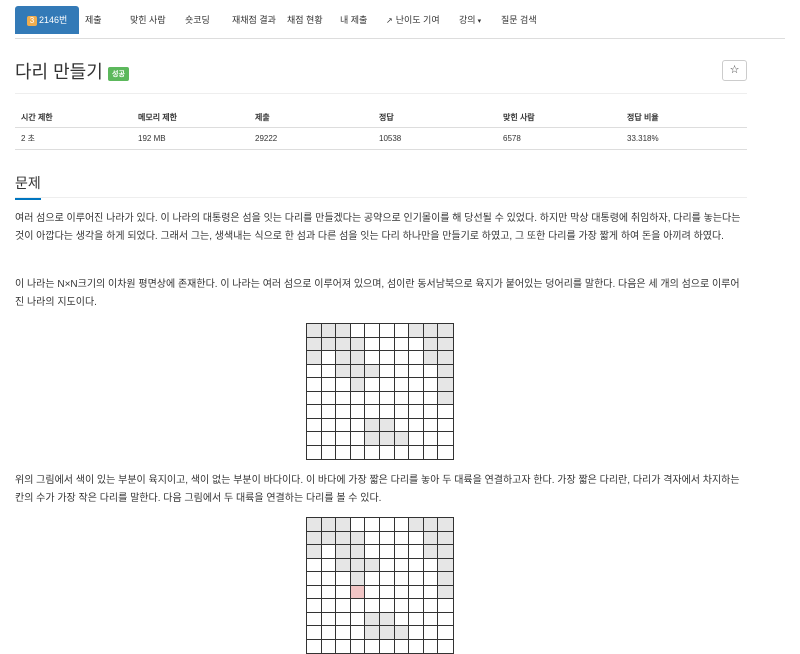 Image resolution: width=800 pixels, height=654 pixels. I want to click on header-accepted: 정답, so click(435, 118).